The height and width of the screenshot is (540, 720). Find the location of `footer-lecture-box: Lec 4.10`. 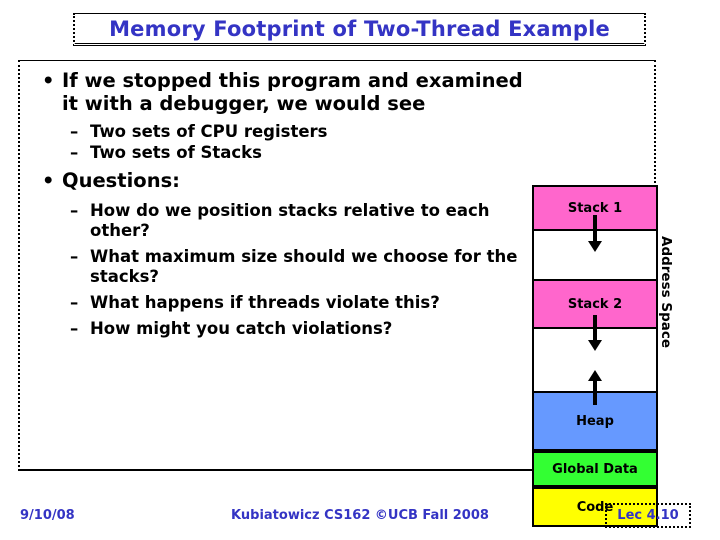

footer-lecture-box: Lec 4.10 is located at coordinates (648, 515).